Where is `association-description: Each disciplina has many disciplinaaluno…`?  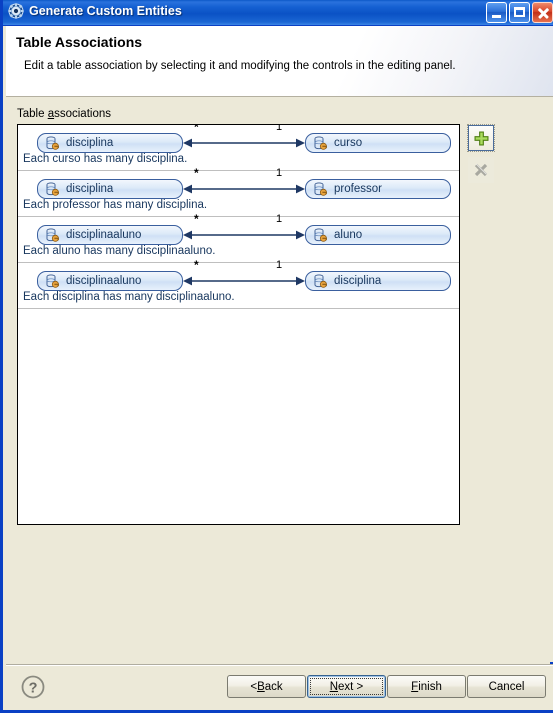
association-description: Each disciplina has many disciplinaaluno… is located at coordinates (129, 297).